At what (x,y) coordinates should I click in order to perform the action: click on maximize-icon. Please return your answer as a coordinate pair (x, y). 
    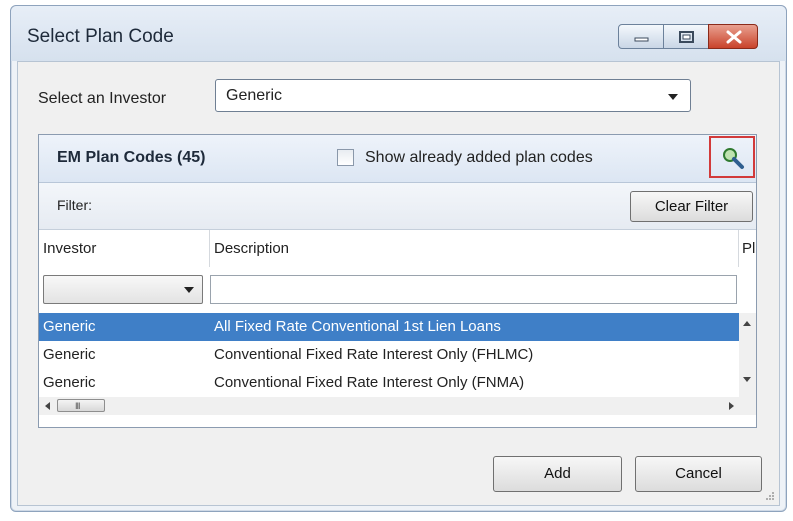
    Looking at the image, I should click on (686, 37).